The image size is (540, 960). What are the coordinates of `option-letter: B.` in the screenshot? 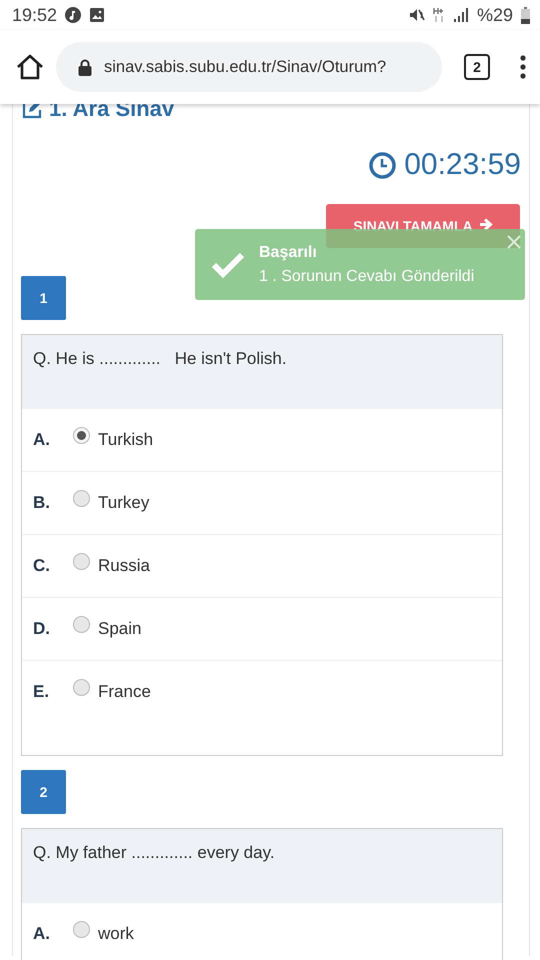 It's located at (42, 503).